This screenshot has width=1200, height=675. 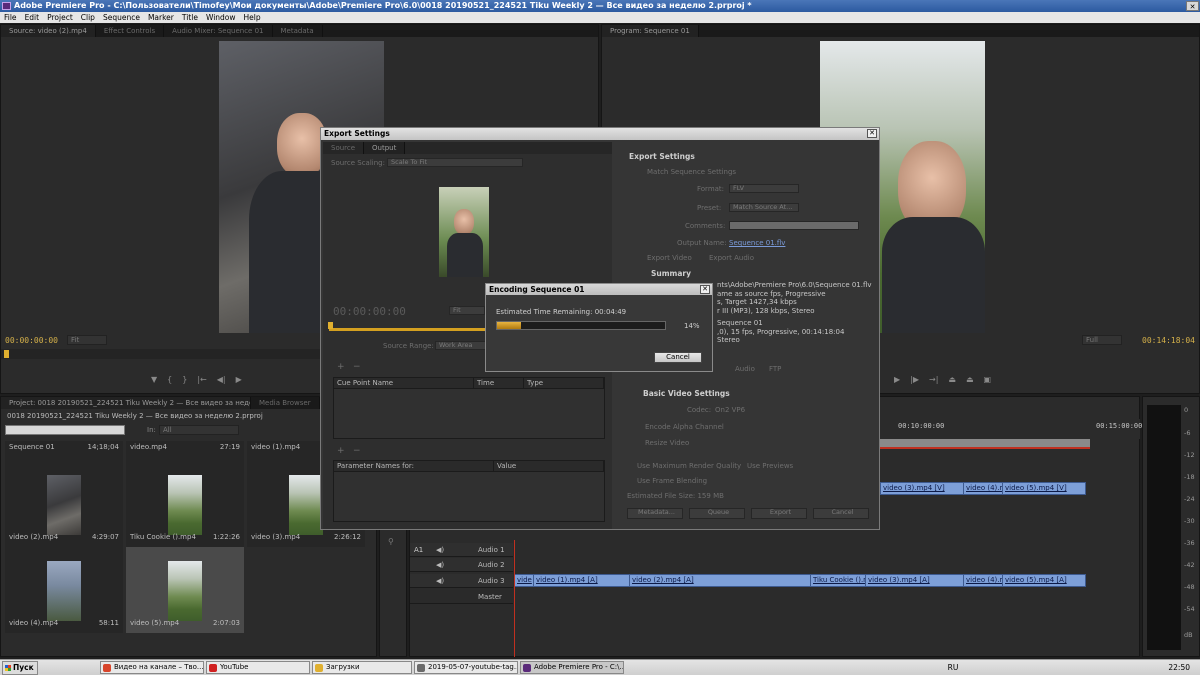 What do you see at coordinates (757, 243) in the screenshot?
I see `output-name-link: Sequence 01.flv` at bounding box center [757, 243].